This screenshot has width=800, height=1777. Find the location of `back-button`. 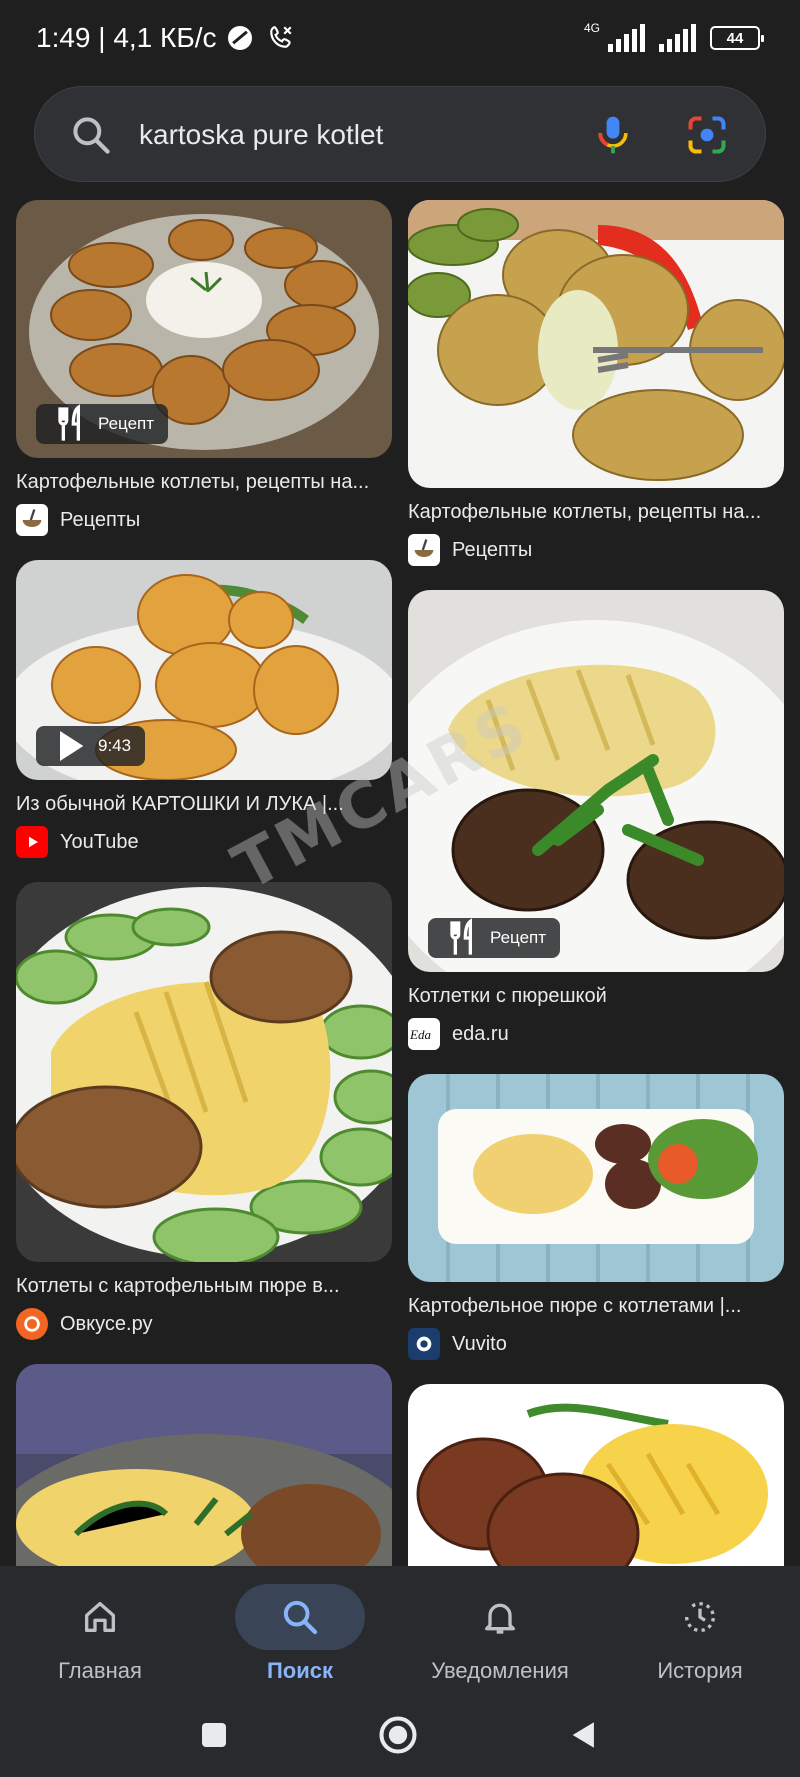

back-button is located at coordinates (584, 1735).